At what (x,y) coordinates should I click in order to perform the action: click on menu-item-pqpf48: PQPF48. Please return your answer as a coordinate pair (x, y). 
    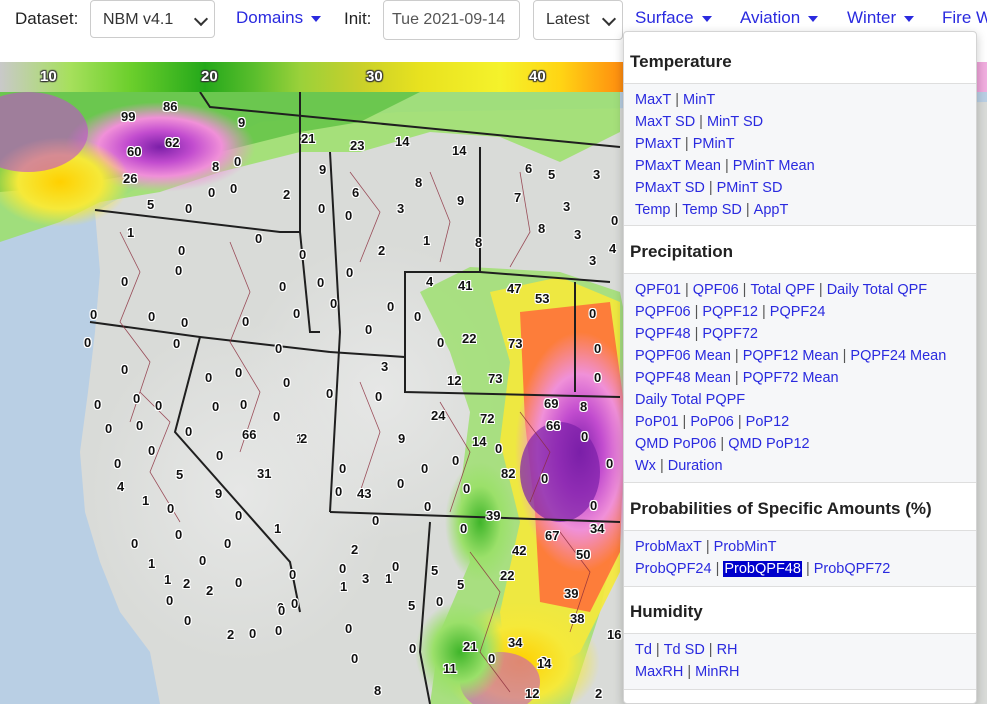
    Looking at the image, I should click on (663, 334).